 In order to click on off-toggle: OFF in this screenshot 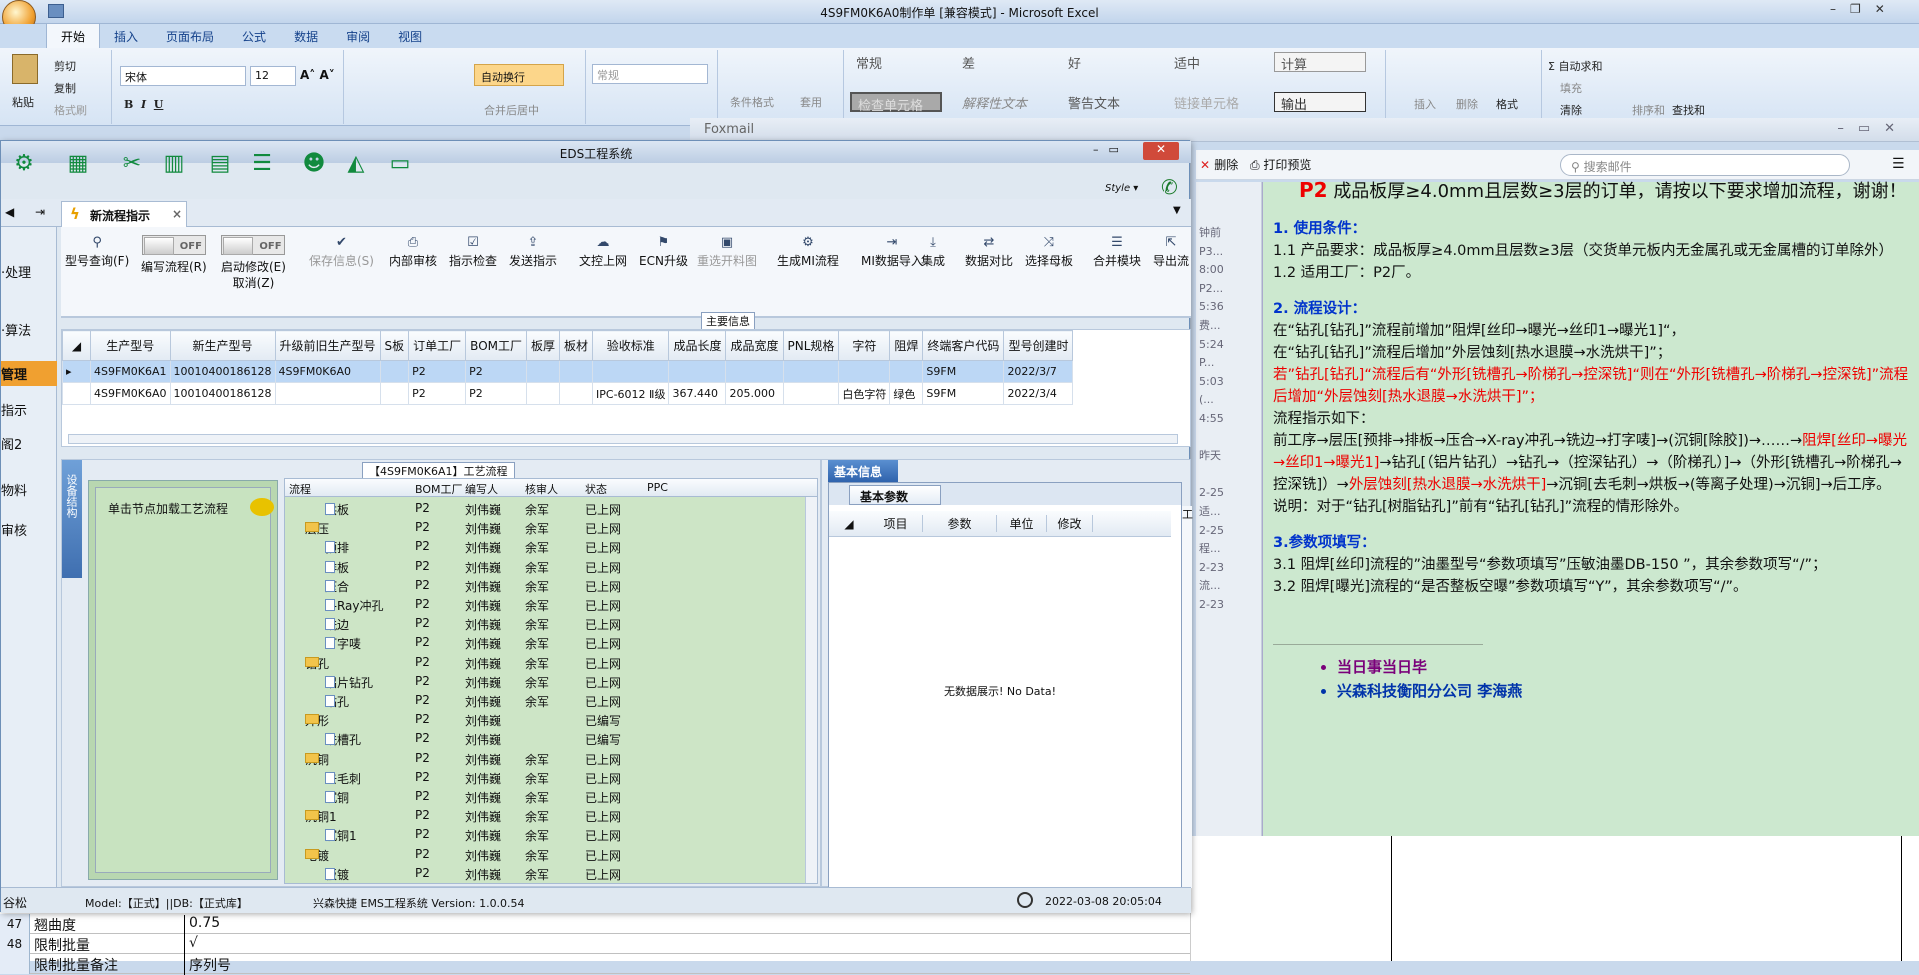, I will do `click(173, 245)`.